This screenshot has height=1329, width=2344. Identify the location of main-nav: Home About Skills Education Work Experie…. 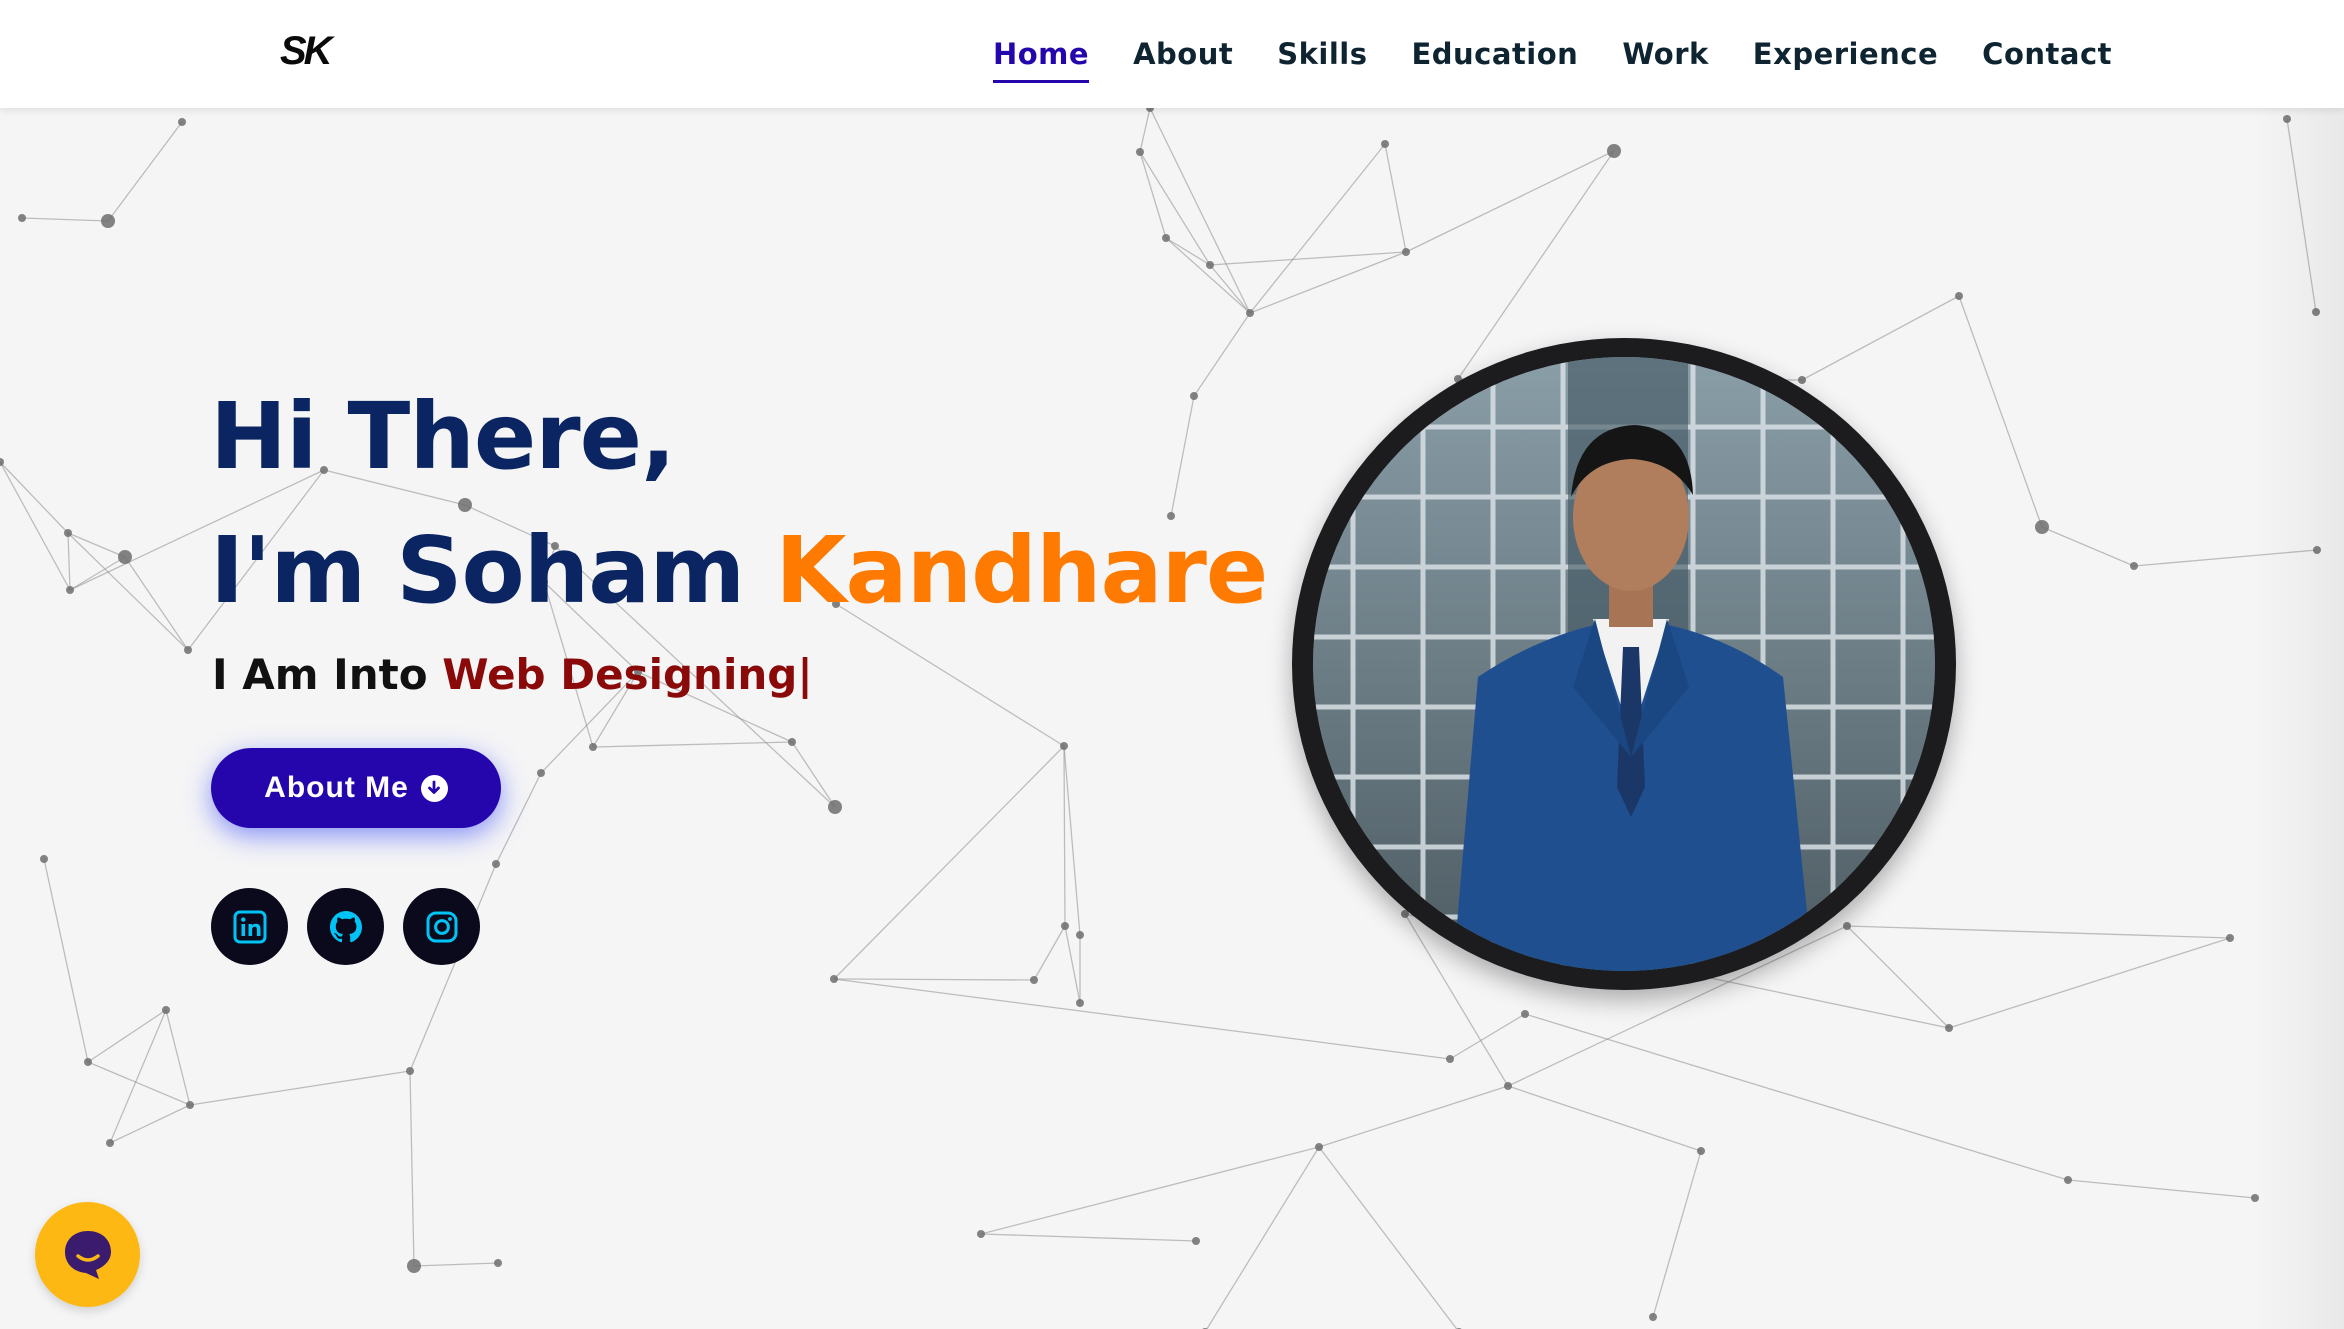
(1552, 54).